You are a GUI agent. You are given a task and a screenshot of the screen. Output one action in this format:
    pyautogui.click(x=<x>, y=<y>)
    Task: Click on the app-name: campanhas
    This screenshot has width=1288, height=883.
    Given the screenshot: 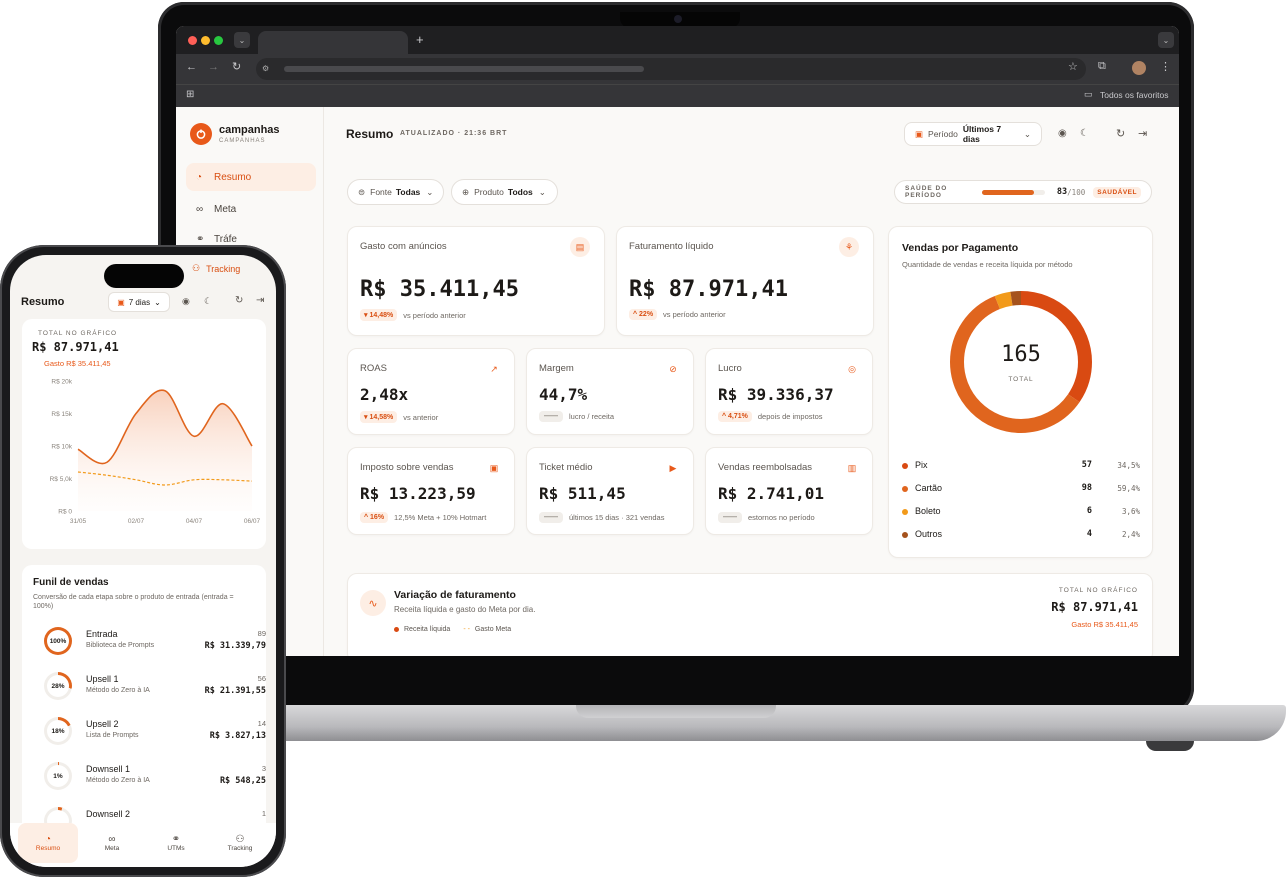 What is the action you would take?
    pyautogui.click(x=249, y=130)
    